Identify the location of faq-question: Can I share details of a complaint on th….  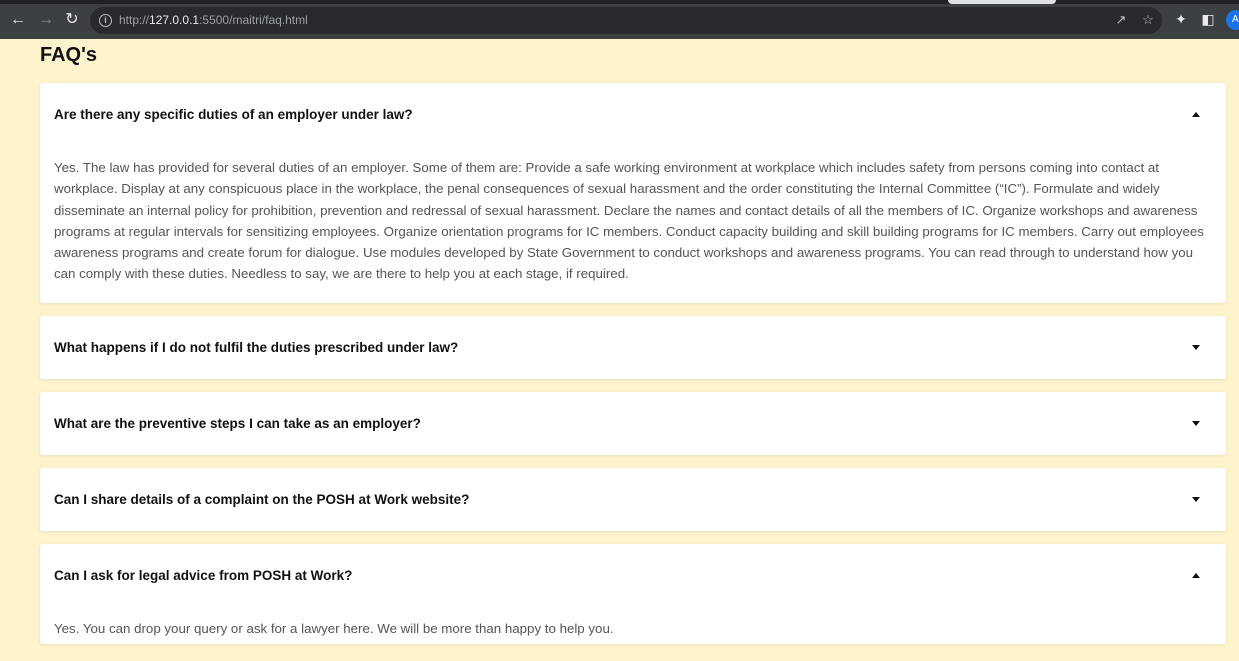
(262, 499).